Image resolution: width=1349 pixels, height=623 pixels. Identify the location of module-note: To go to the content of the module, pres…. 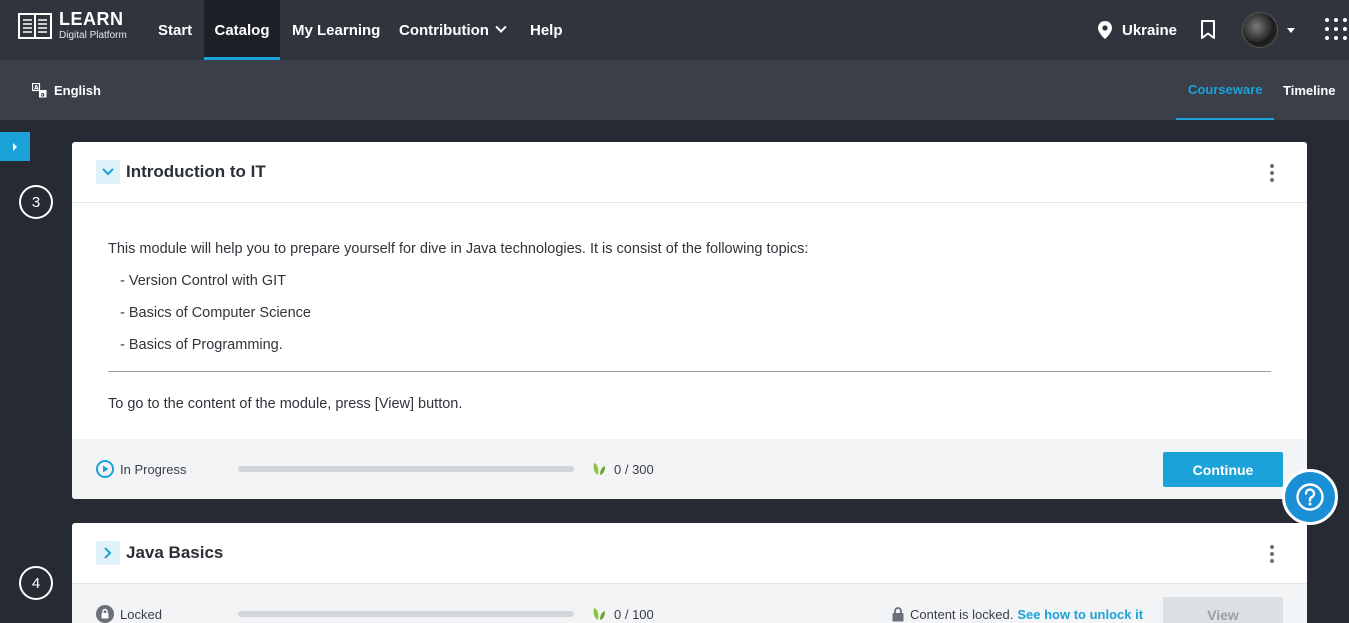
(285, 404).